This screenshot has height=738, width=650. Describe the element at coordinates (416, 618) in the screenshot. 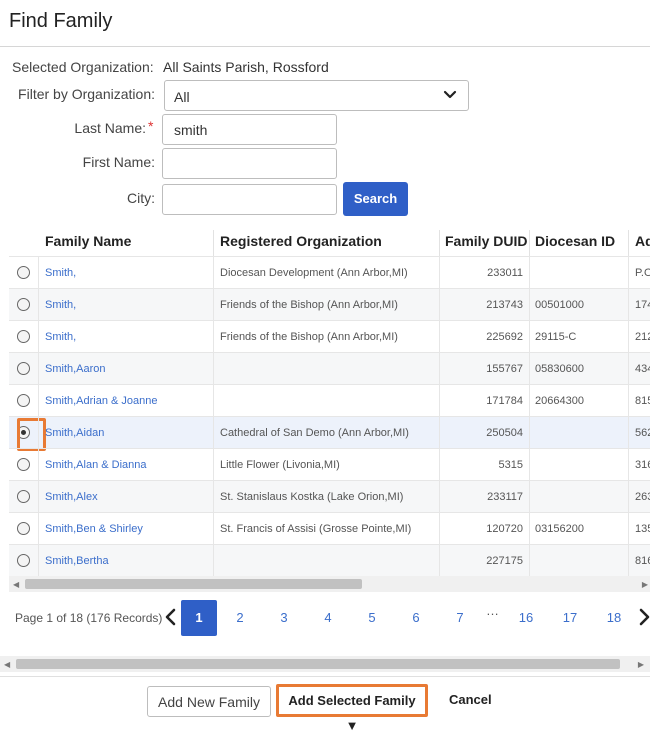

I see `page-link-6: 6` at that location.